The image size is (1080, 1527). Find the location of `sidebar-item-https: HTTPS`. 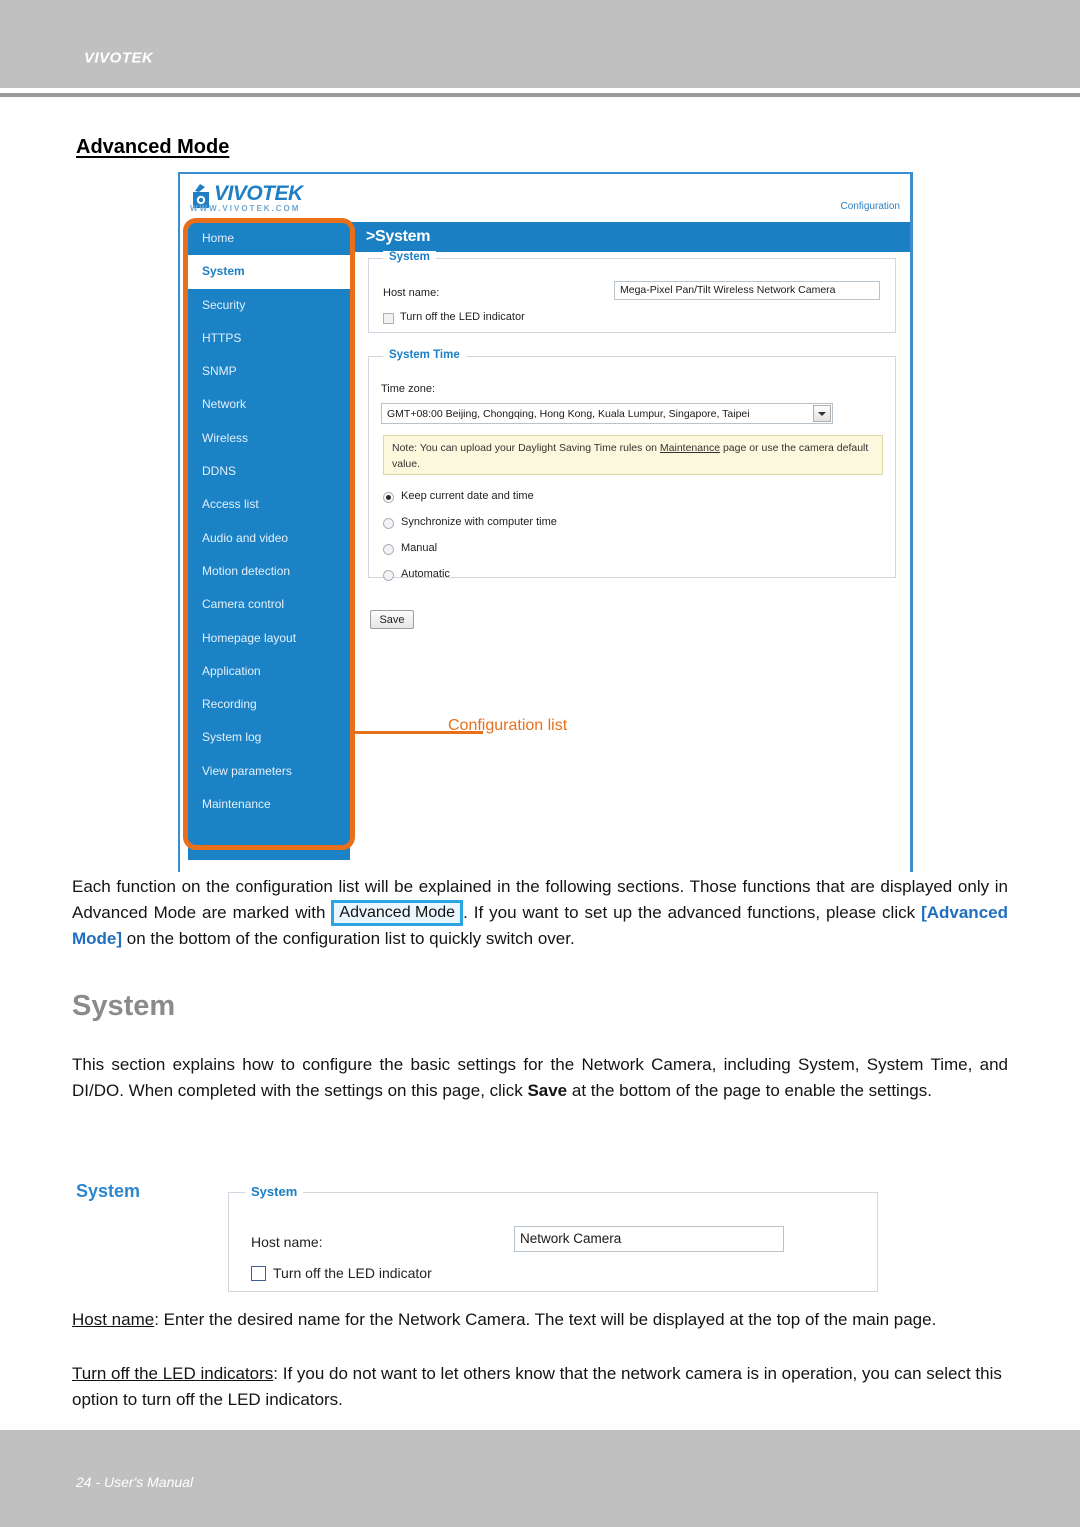

sidebar-item-https: HTTPS is located at coordinates (269, 338).